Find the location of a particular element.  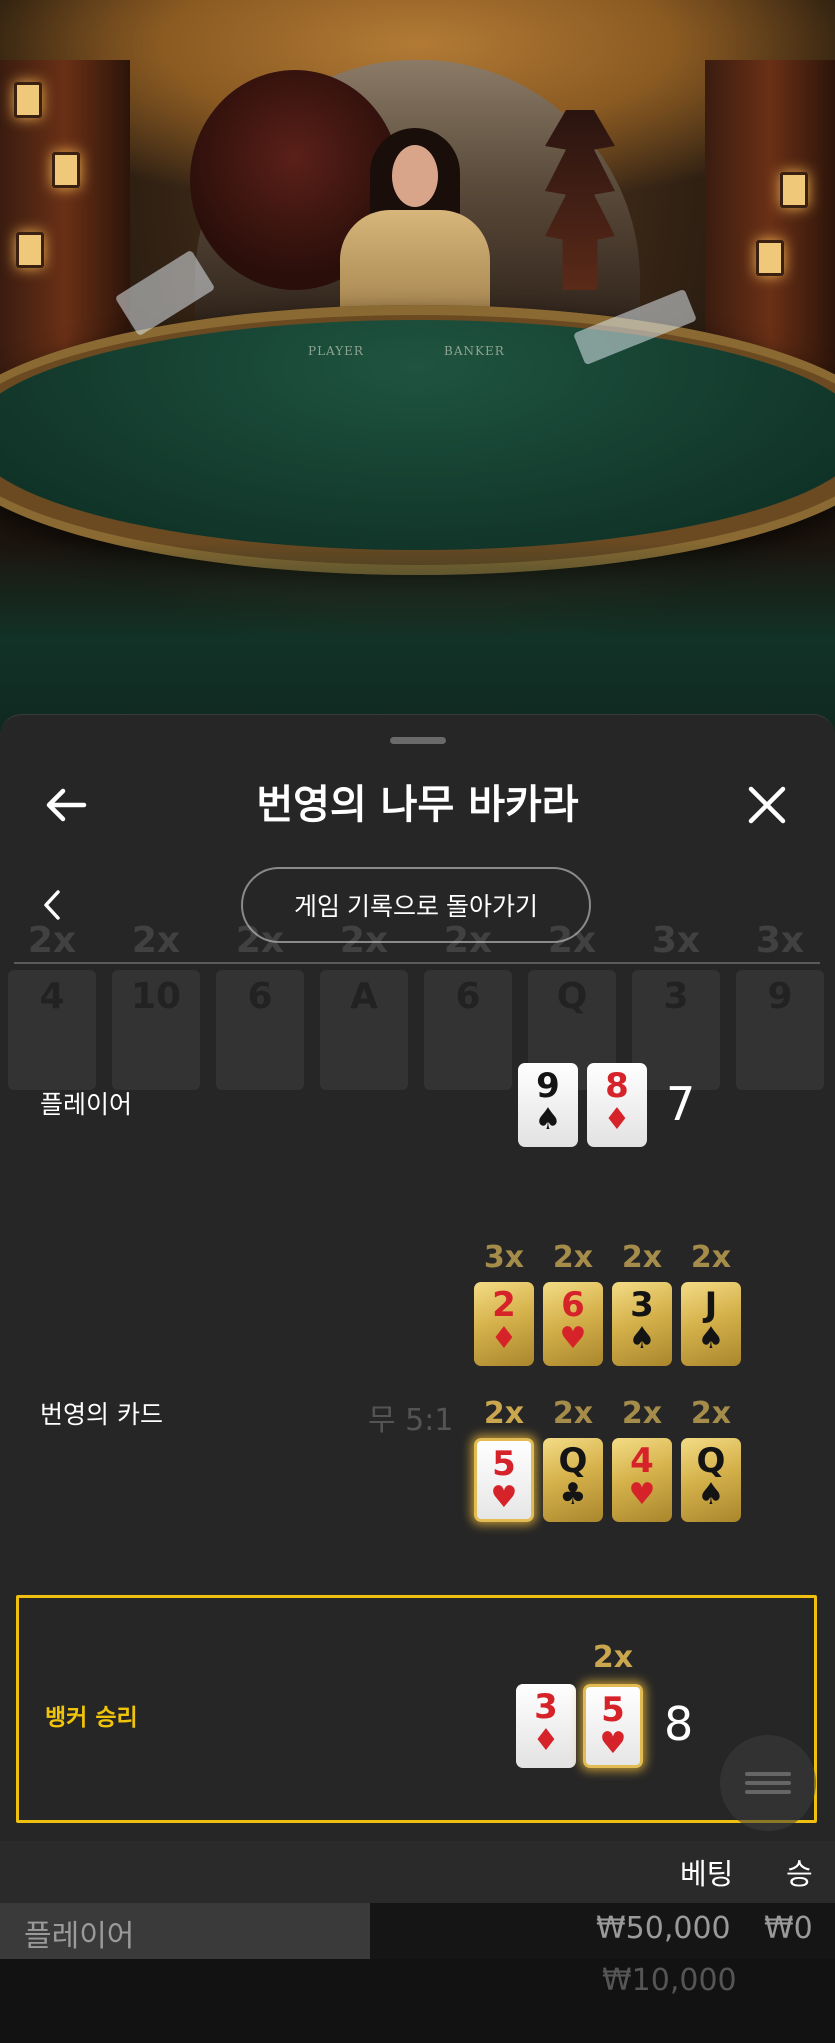

close-button is located at coordinates (767, 805).